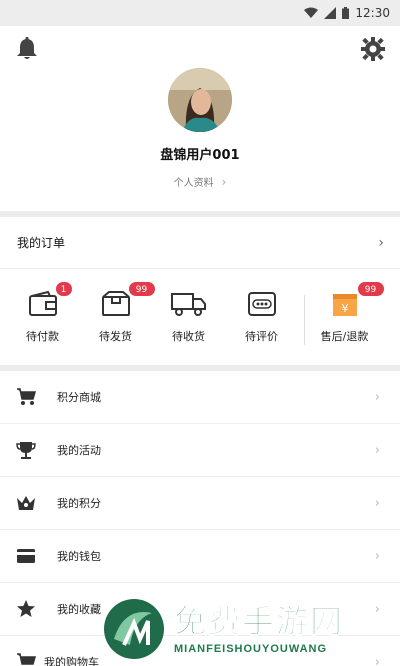 The image size is (400, 666). I want to click on menu-item-my-points: 我的积分 ›, so click(200, 503).